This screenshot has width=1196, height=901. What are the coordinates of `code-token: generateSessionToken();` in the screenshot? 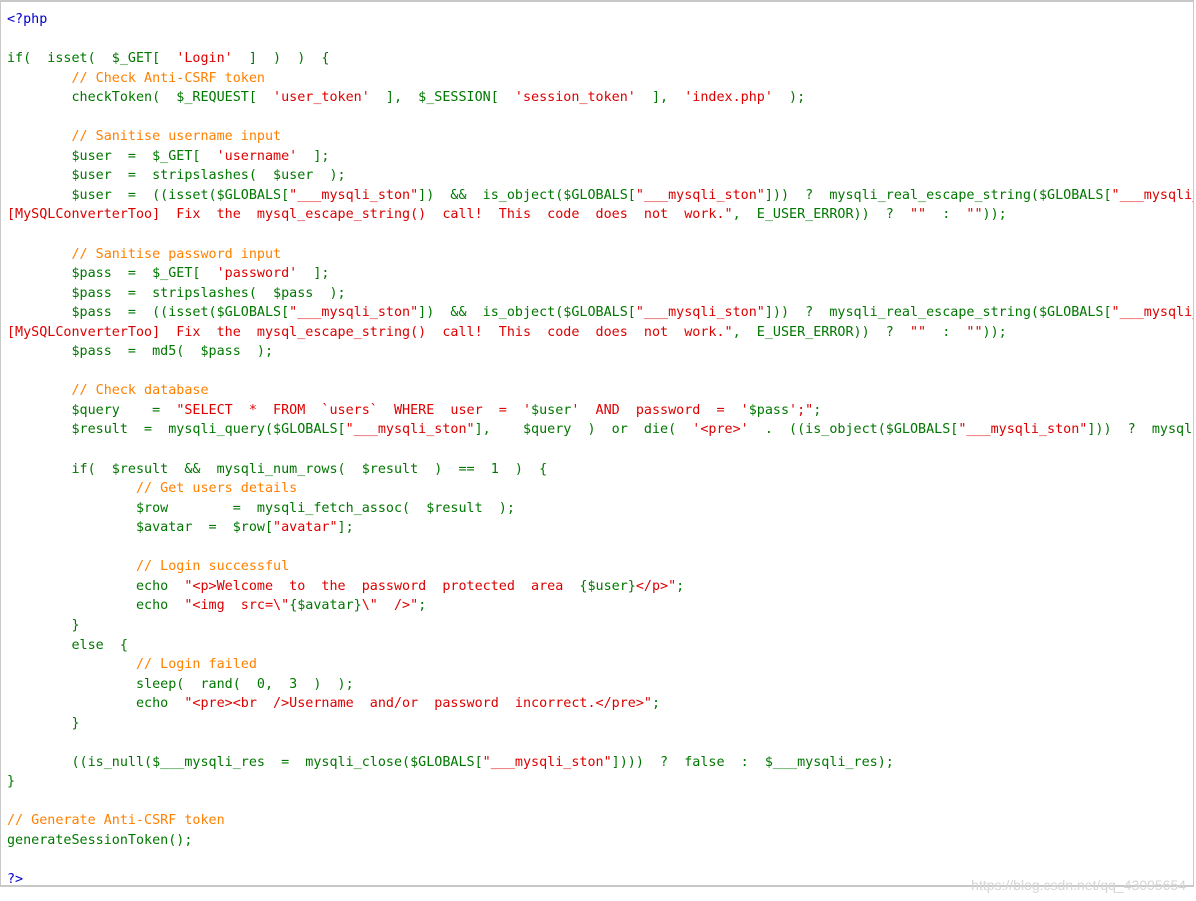 It's located at (100, 840).